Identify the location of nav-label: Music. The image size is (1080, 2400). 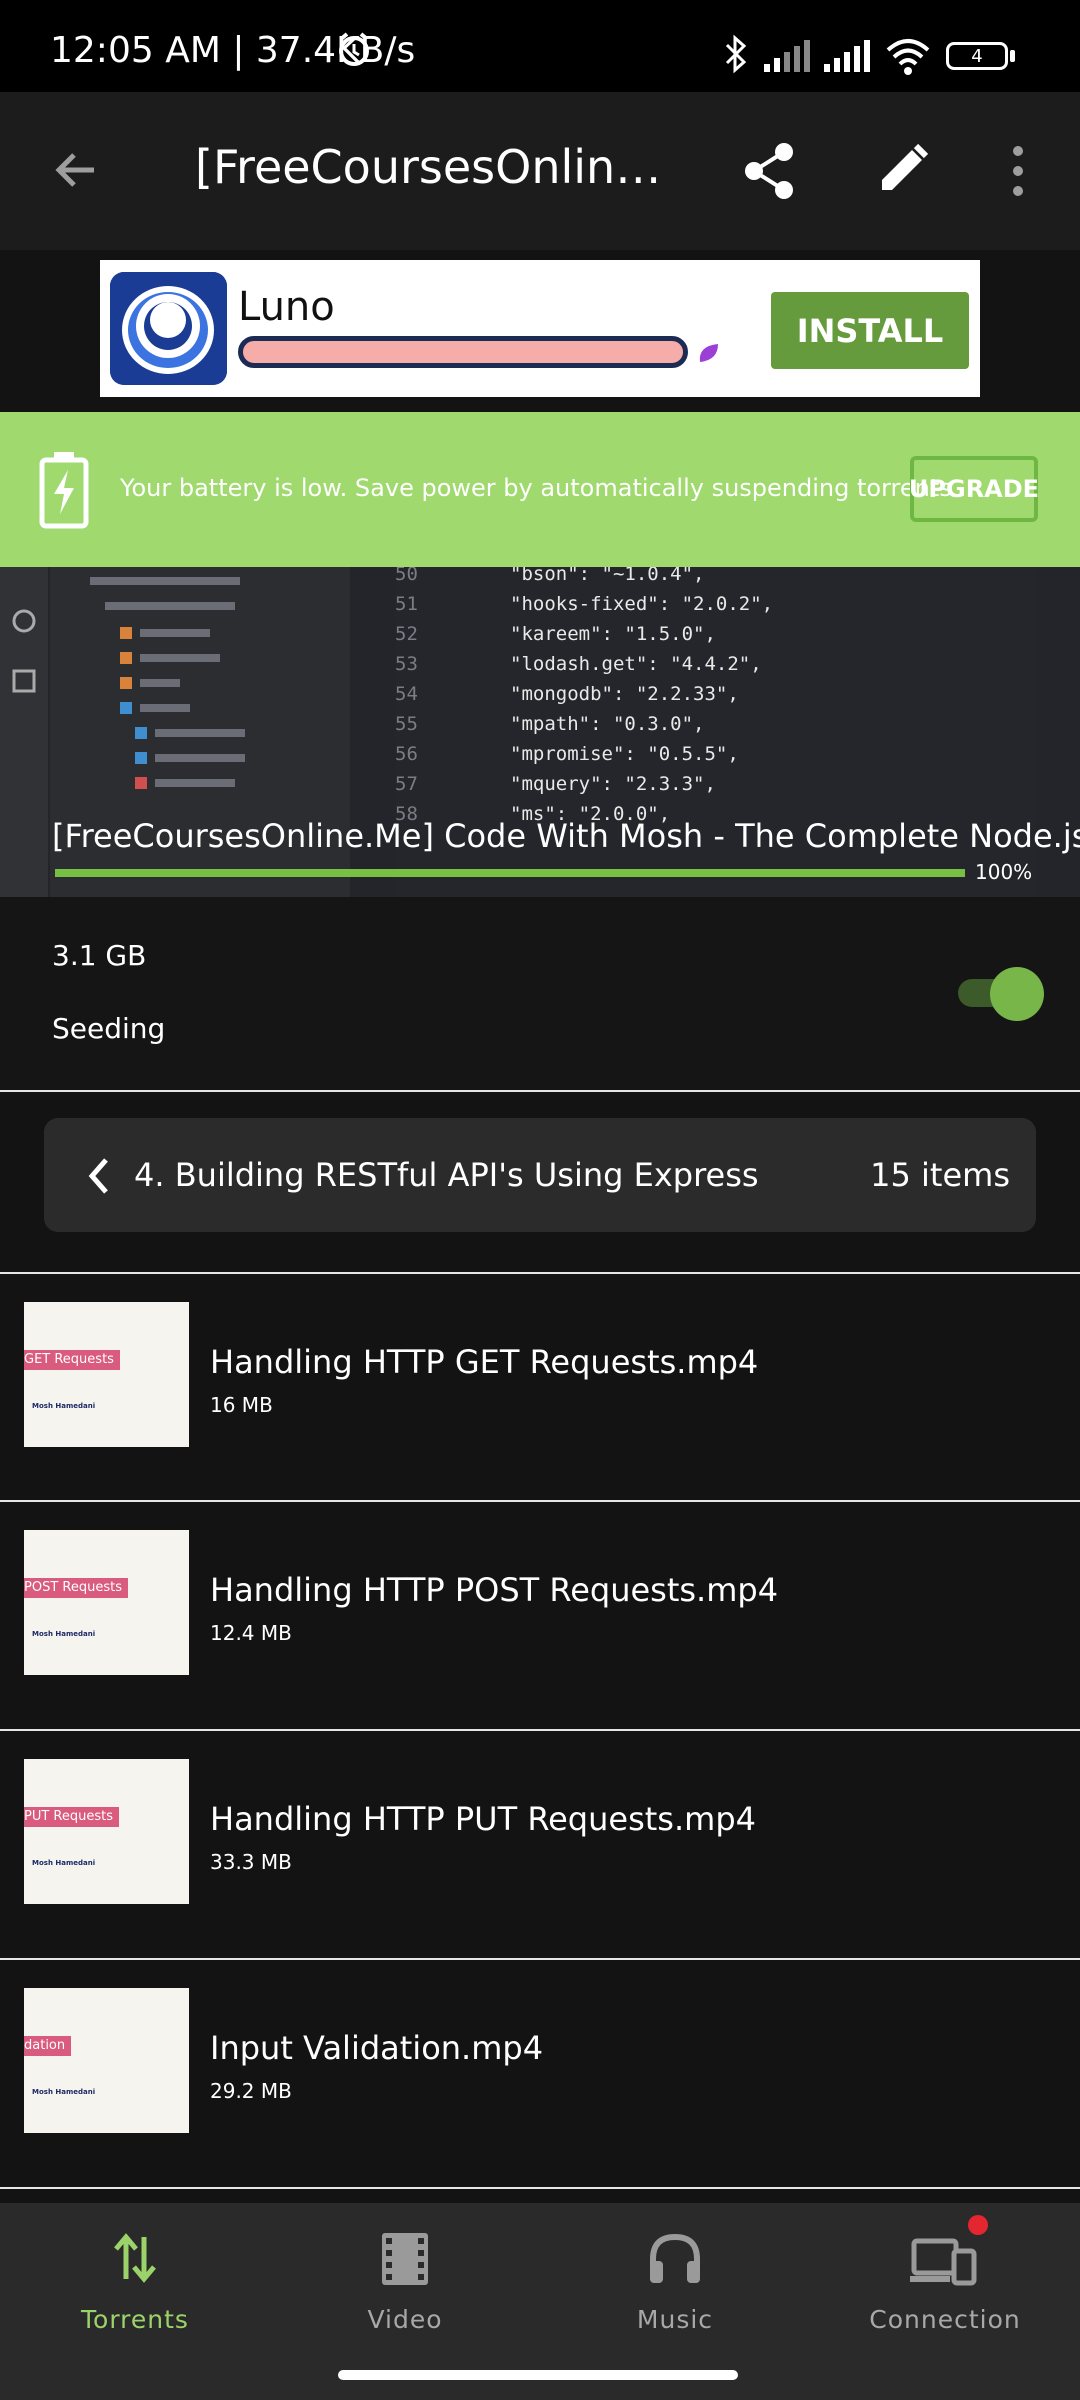
(675, 2319).